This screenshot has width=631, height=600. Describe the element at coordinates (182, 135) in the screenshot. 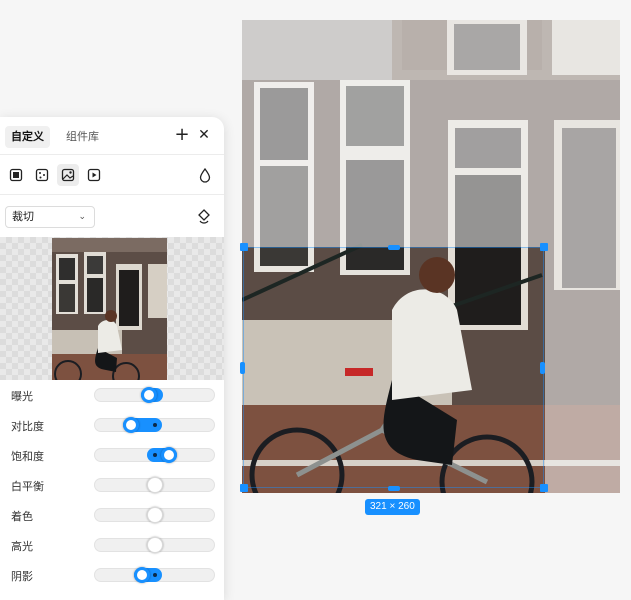

I see `plus-icon: +` at that location.